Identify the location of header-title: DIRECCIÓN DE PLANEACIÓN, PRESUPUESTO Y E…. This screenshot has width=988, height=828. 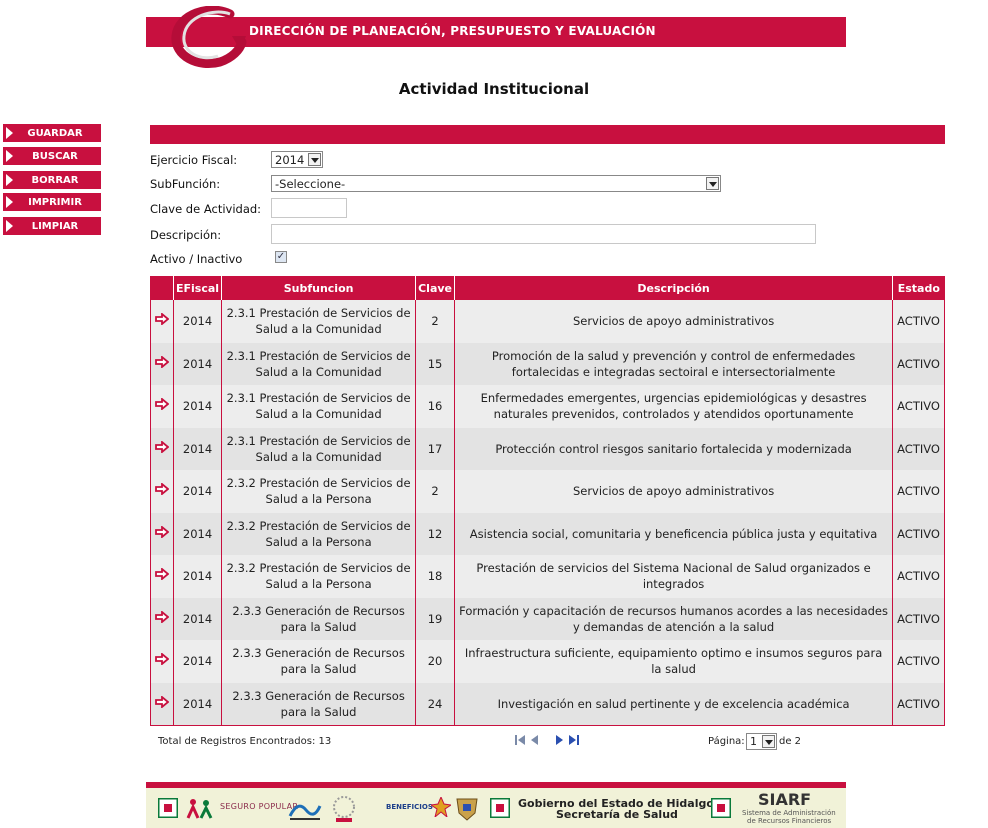
(452, 31).